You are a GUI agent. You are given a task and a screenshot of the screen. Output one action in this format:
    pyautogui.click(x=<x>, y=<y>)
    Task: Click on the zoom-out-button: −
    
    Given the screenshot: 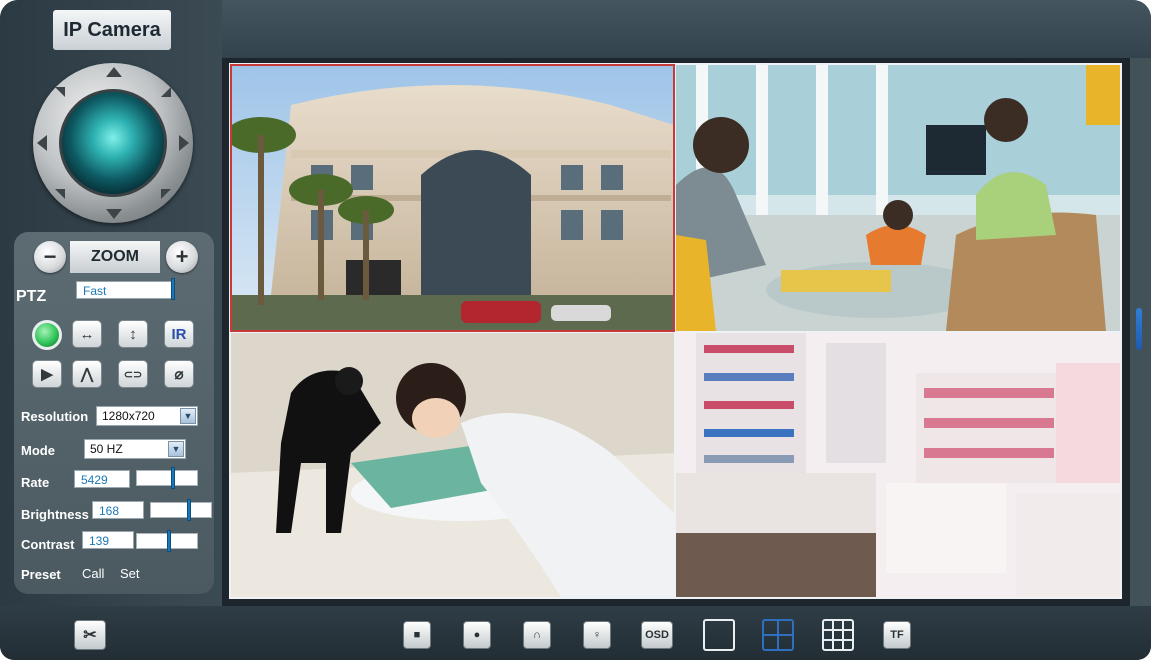 What is the action you would take?
    pyautogui.click(x=50, y=257)
    